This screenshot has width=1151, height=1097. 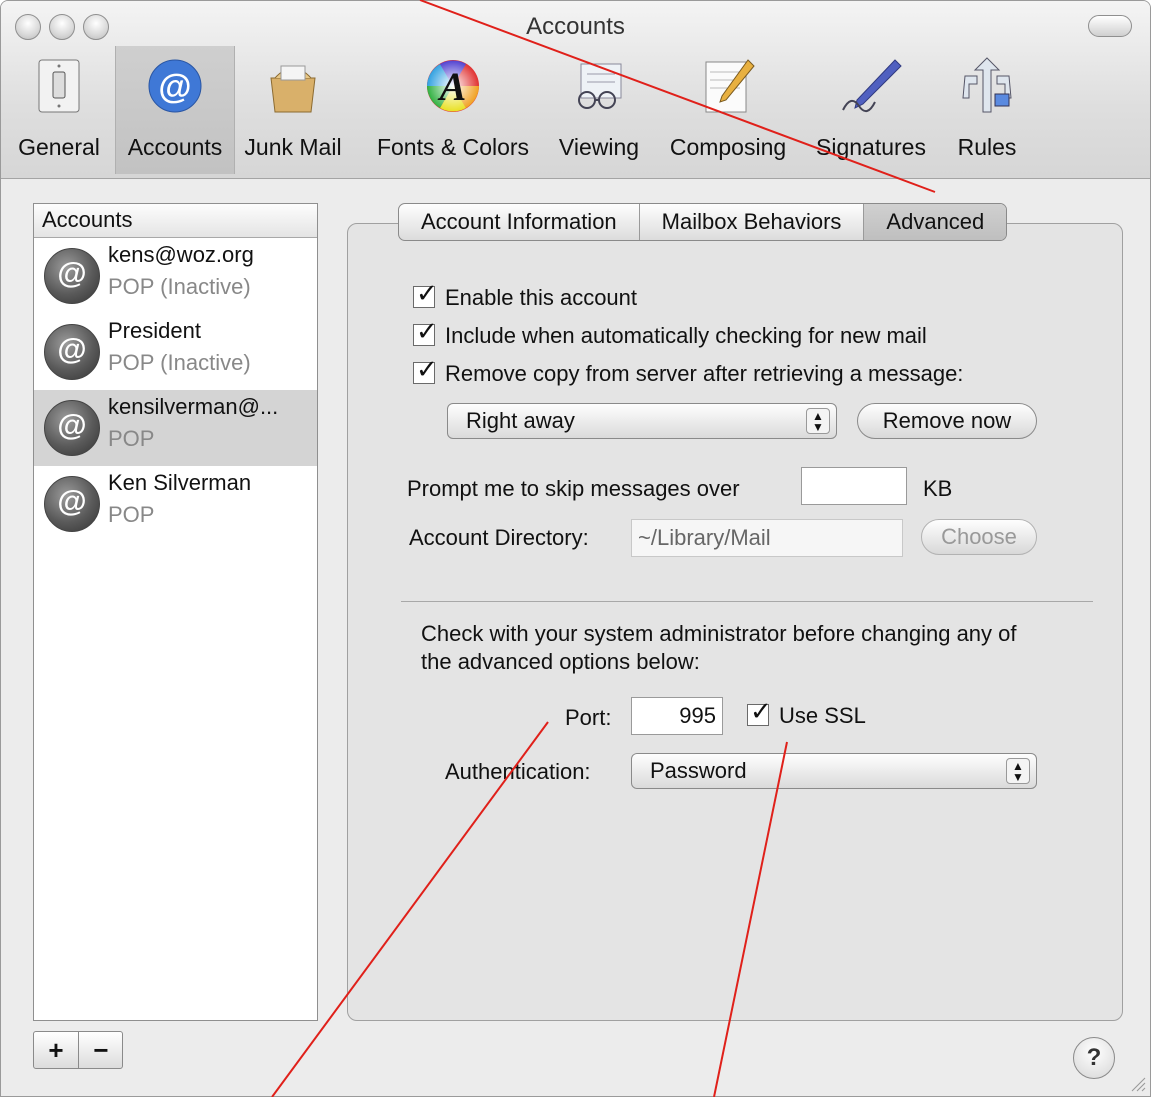 What do you see at coordinates (573, 488) in the screenshot?
I see `skip-messages-label: Prompt me to skip messages over` at bounding box center [573, 488].